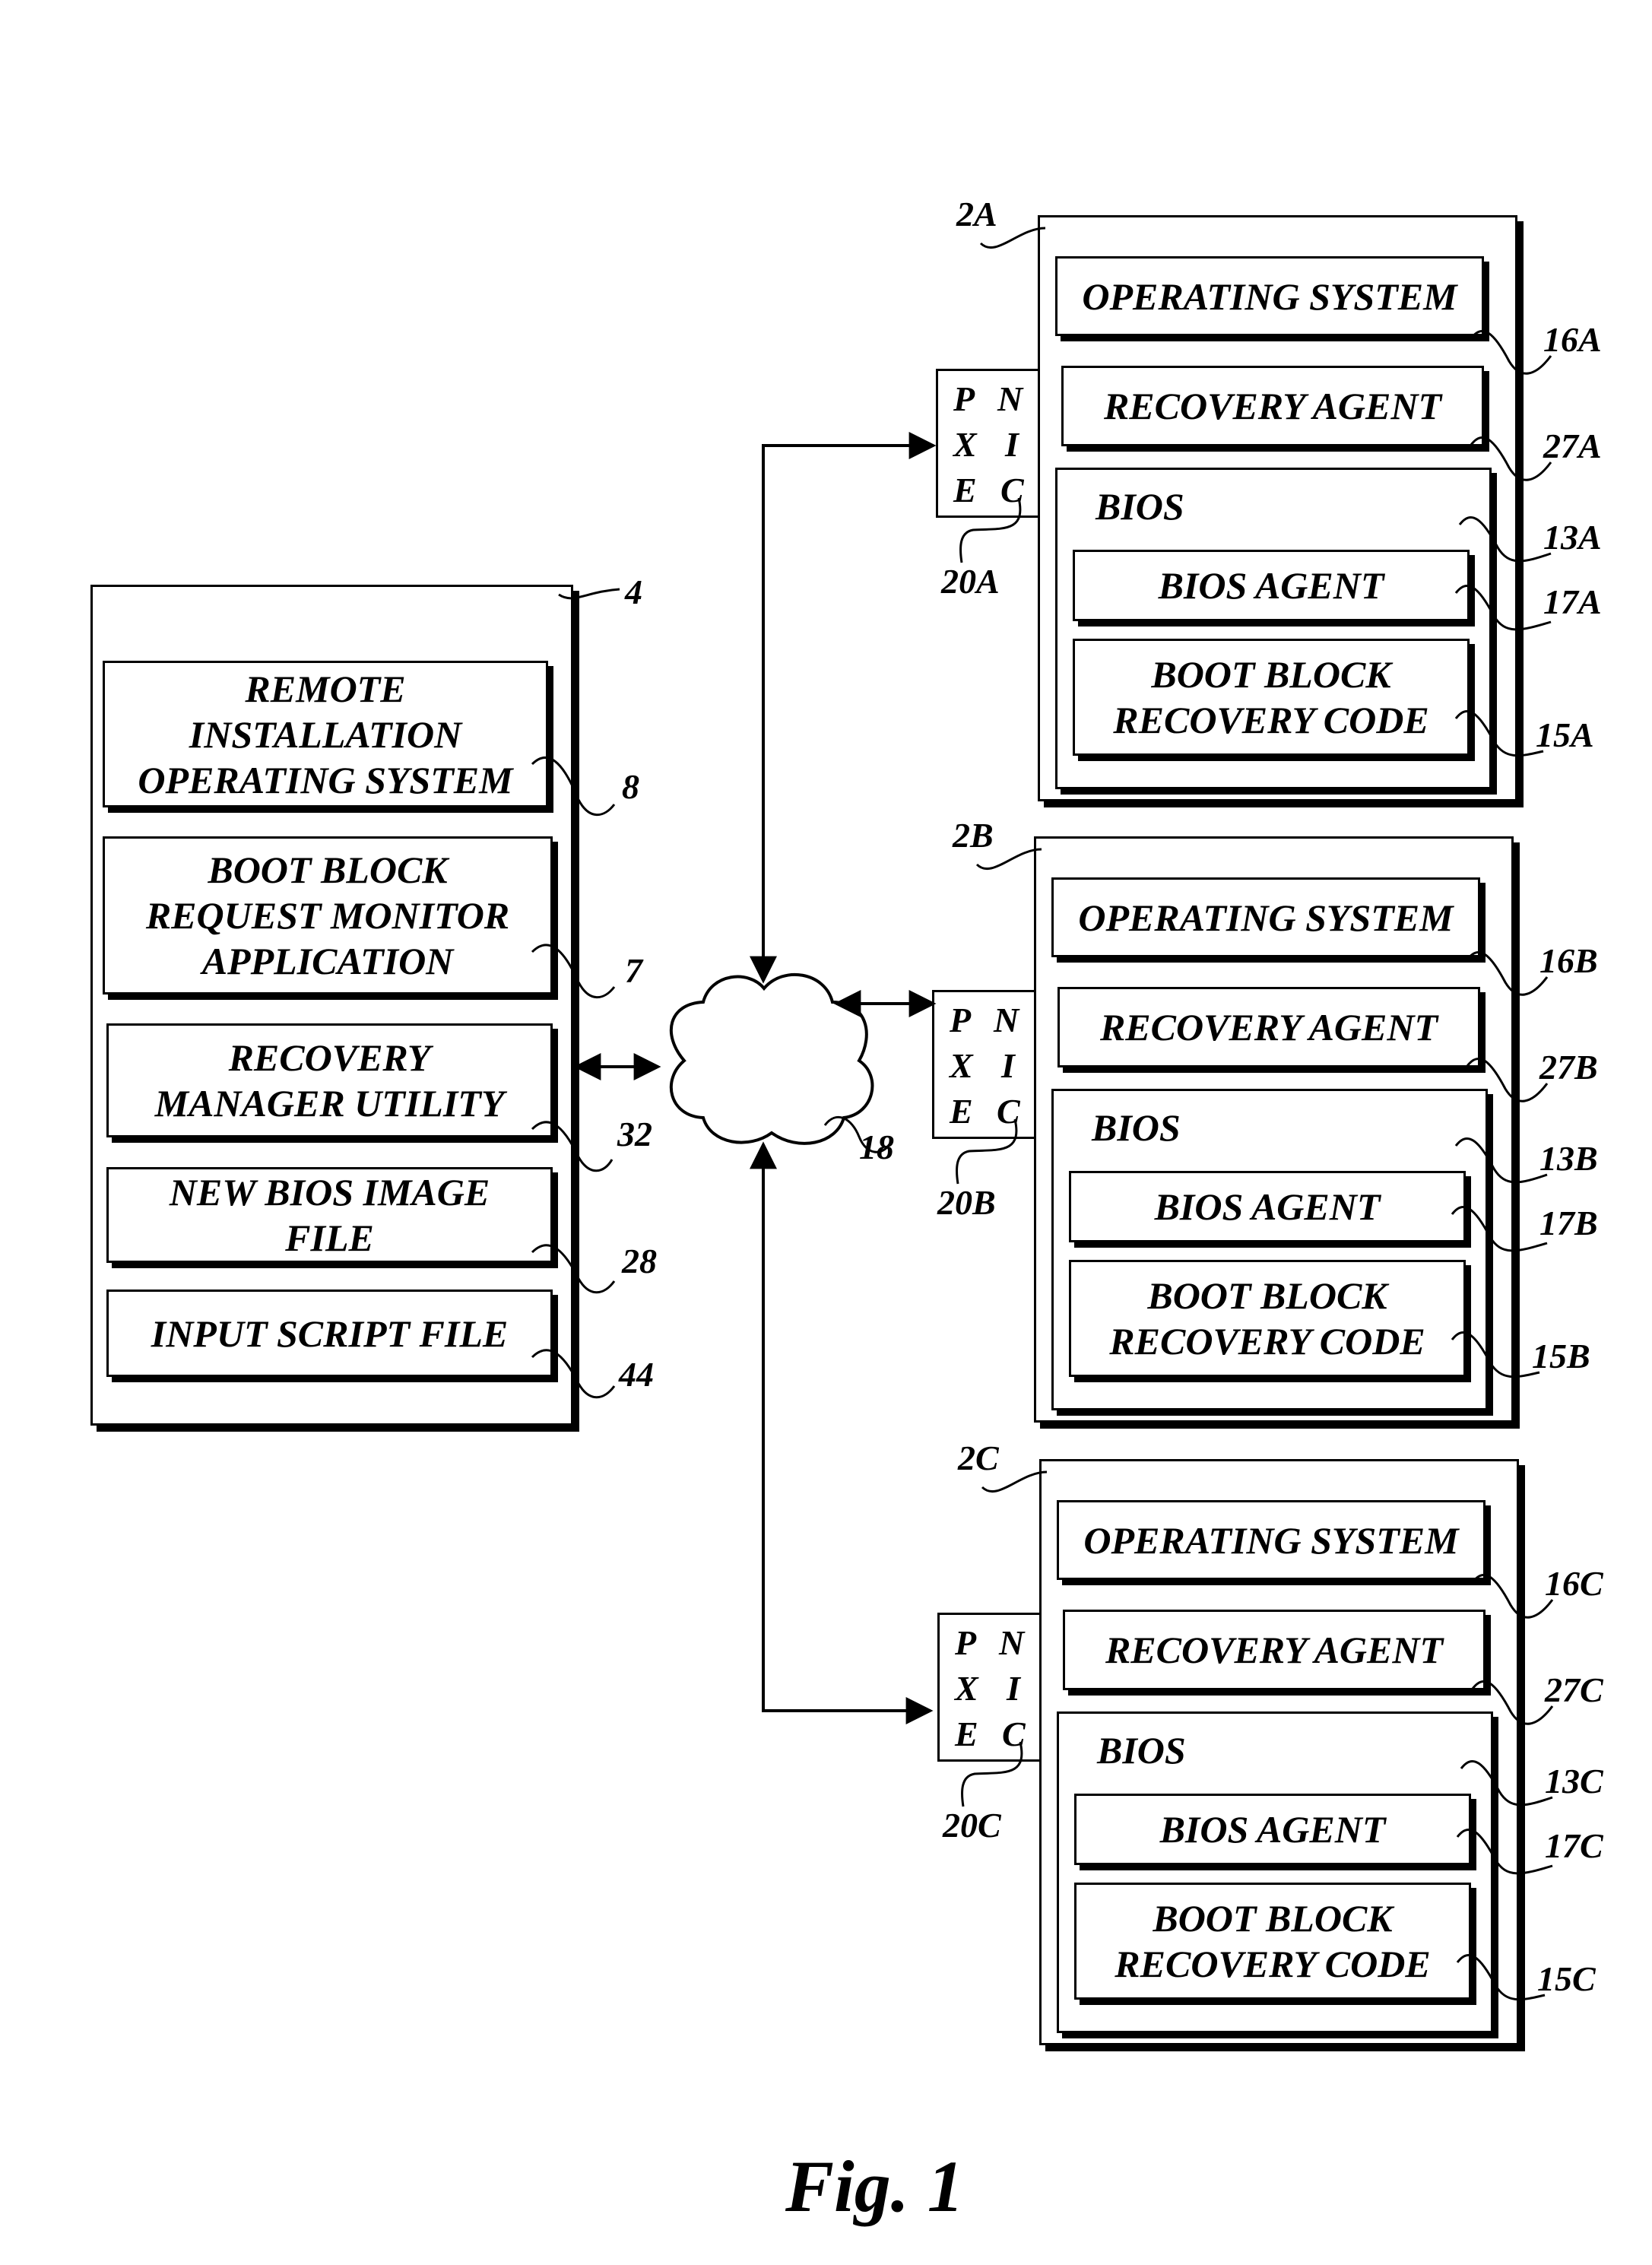 The height and width of the screenshot is (2265, 1652). What do you see at coordinates (1574, 1689) in the screenshot?
I see `ref-recovery-agent: 27C` at bounding box center [1574, 1689].